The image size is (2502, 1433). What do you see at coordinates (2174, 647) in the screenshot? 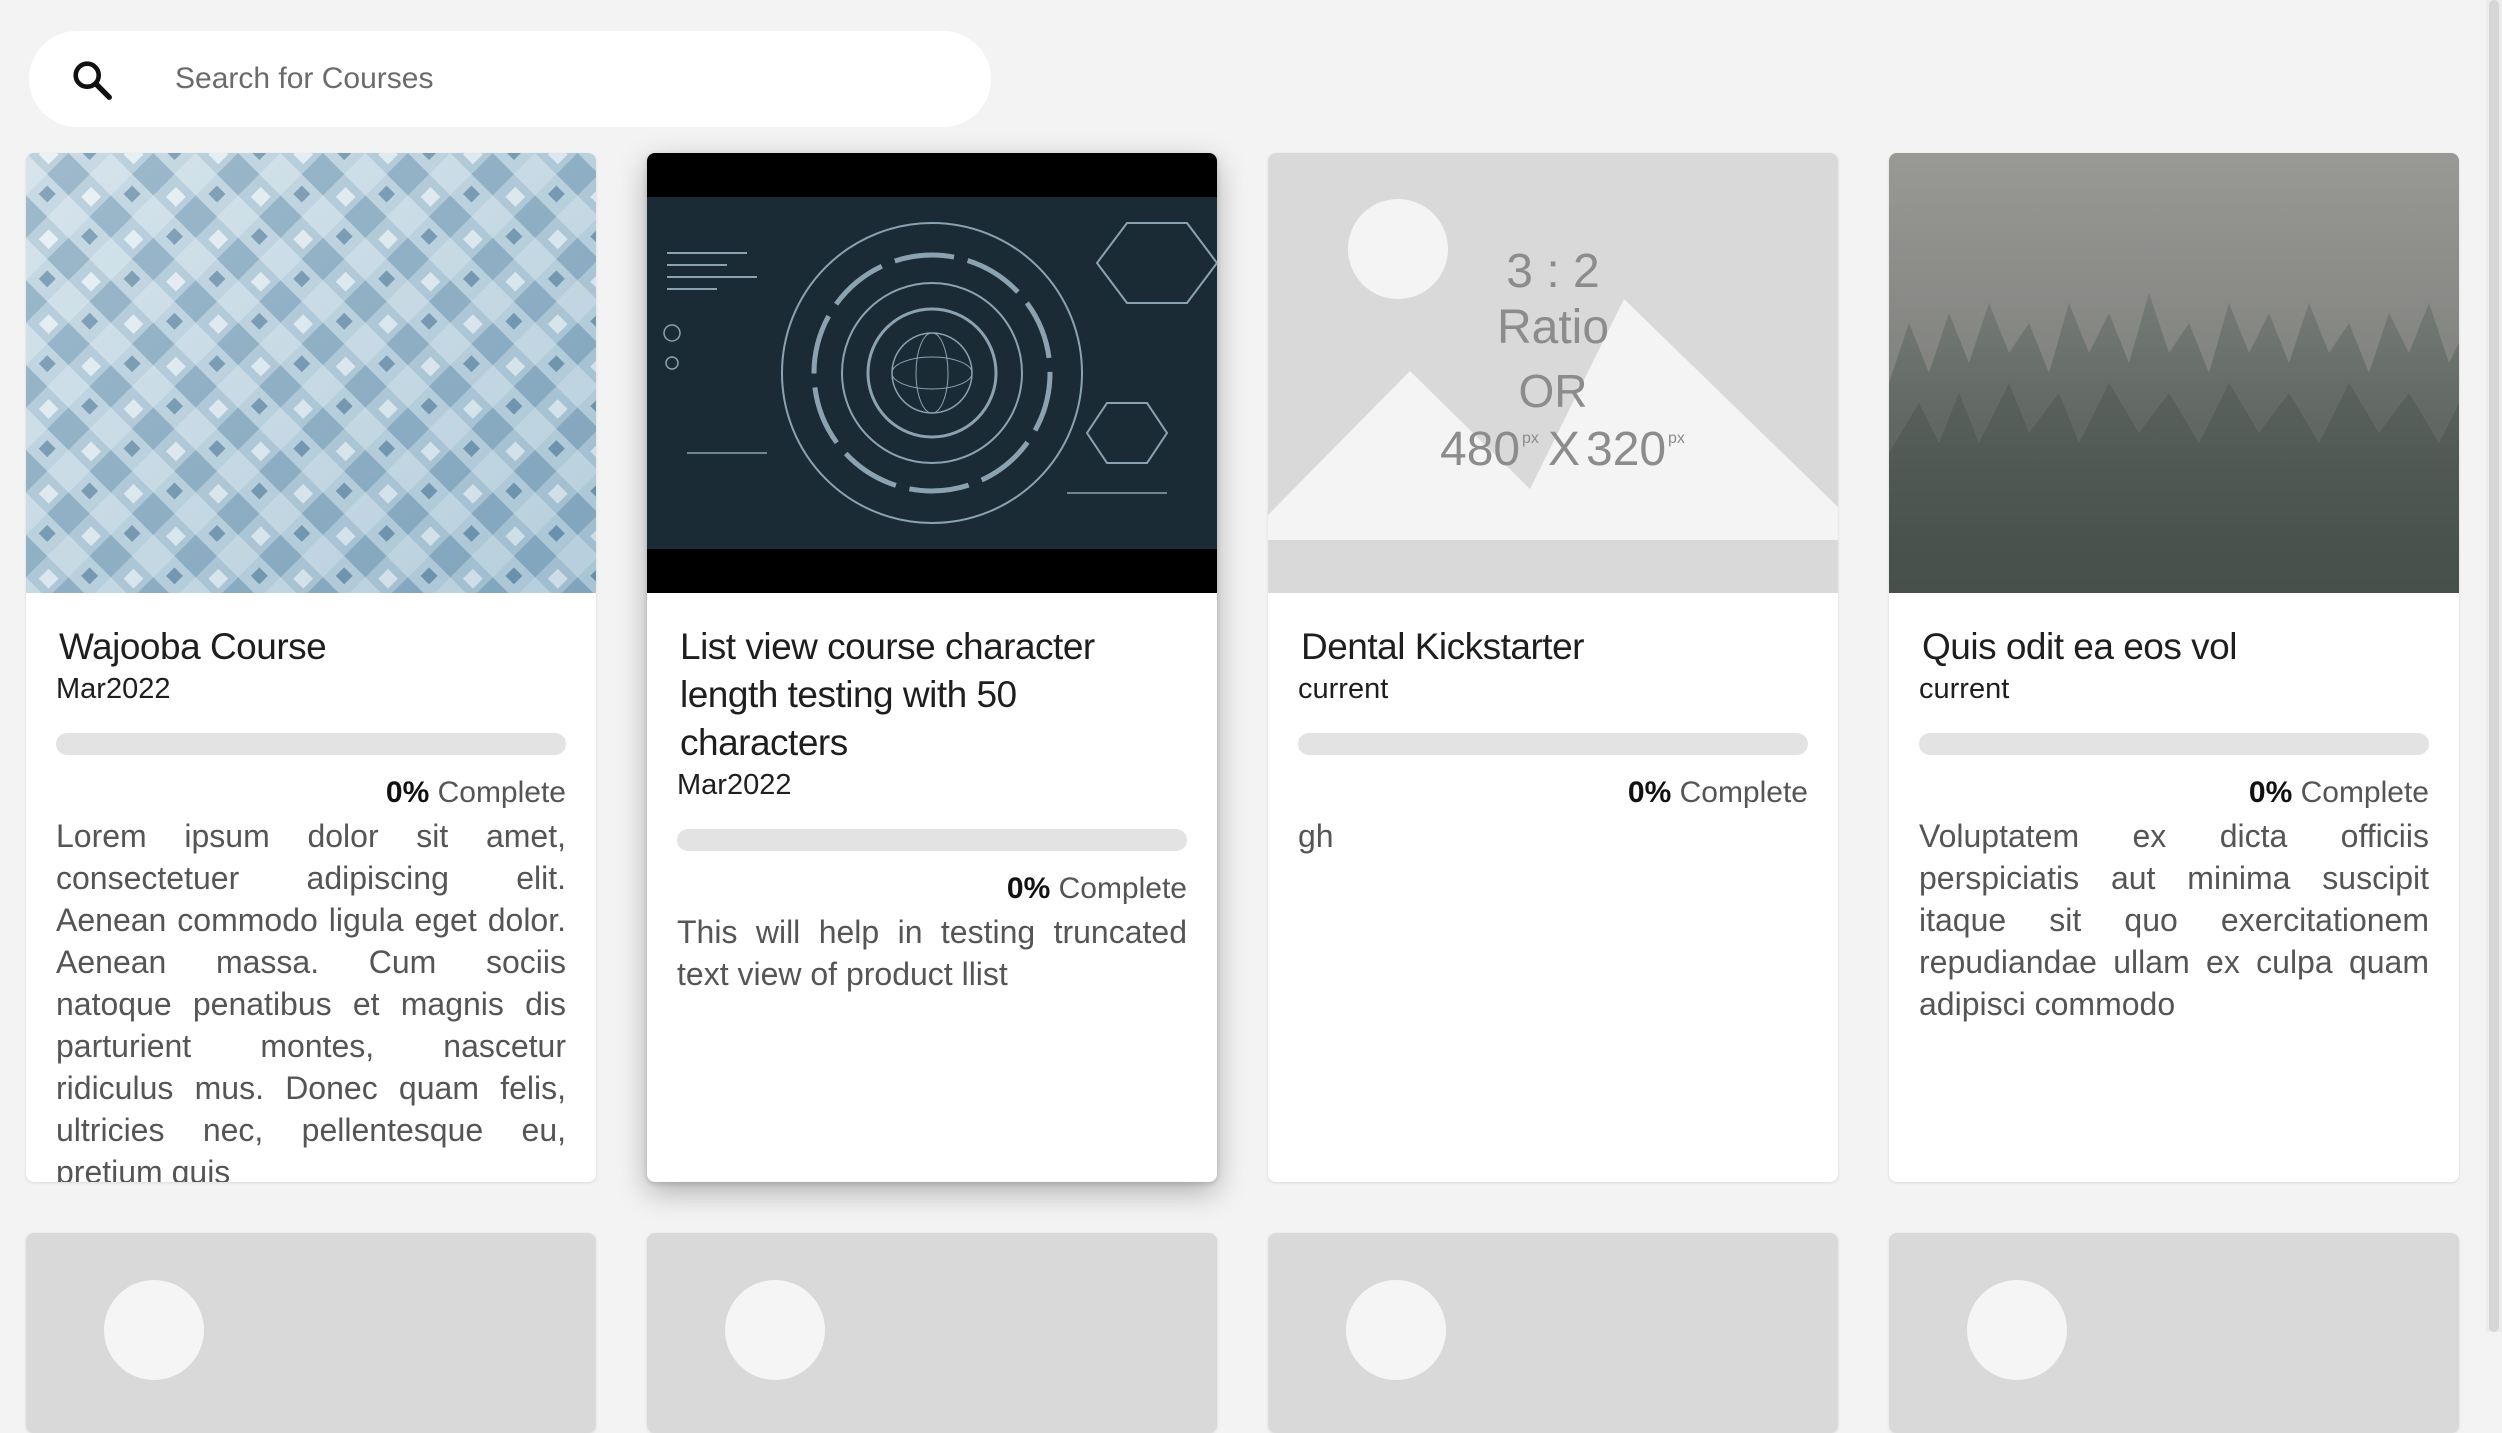
I see `course-title: Quis odit ea eos vol` at bounding box center [2174, 647].